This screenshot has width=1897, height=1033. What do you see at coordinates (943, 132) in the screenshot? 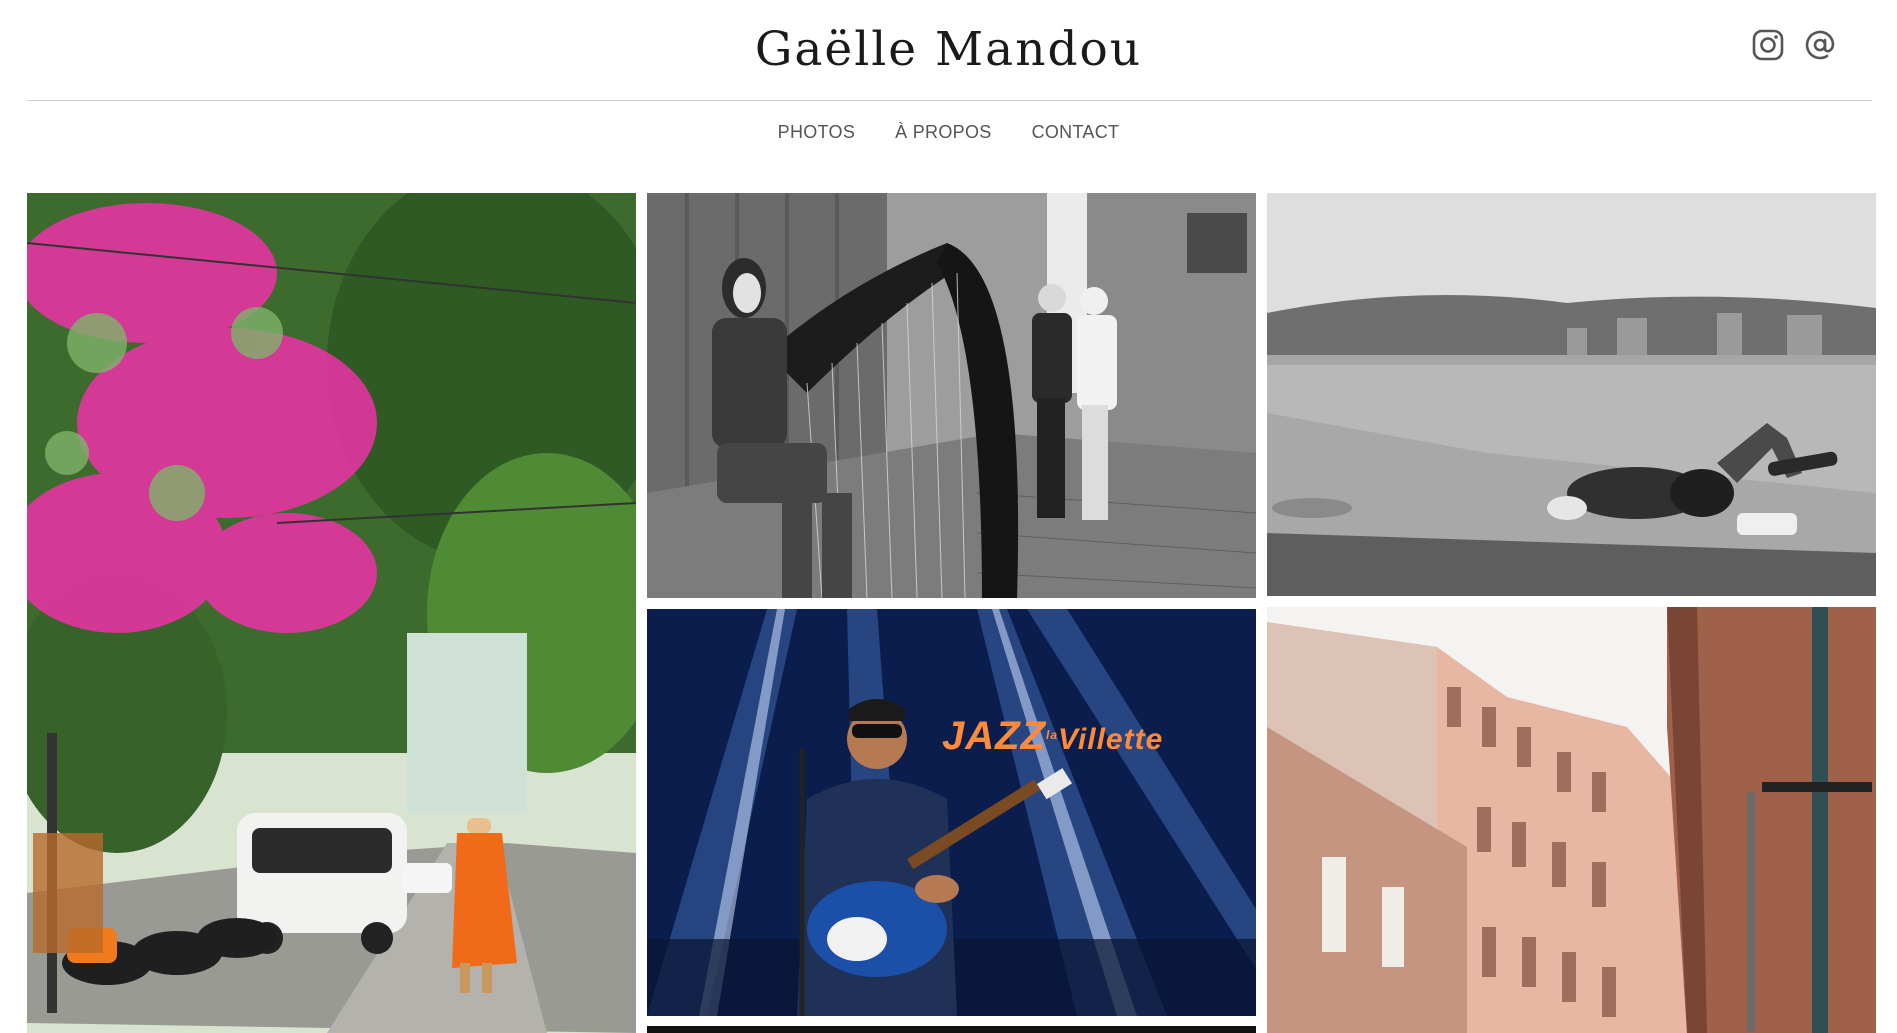
I see `nav-a-propos: À PROPOS` at bounding box center [943, 132].